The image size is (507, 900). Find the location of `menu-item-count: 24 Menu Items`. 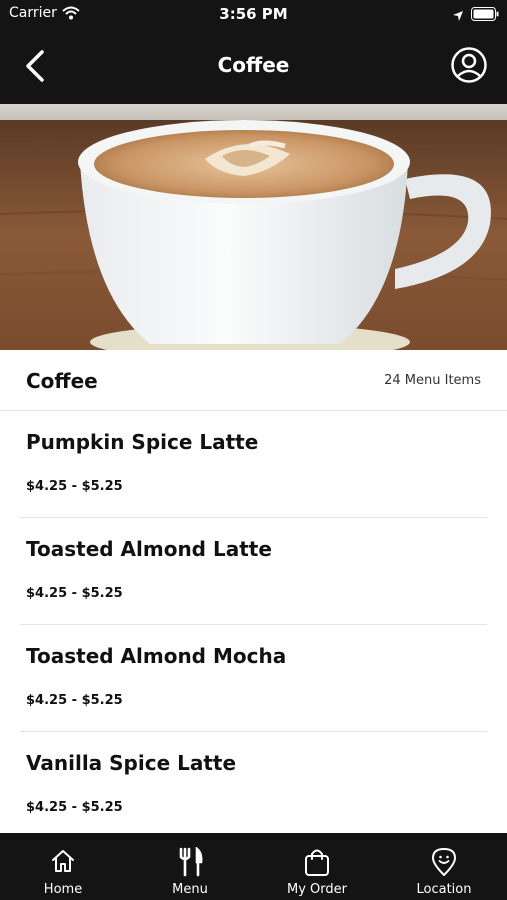

menu-item-count: 24 Menu Items is located at coordinates (432, 380).